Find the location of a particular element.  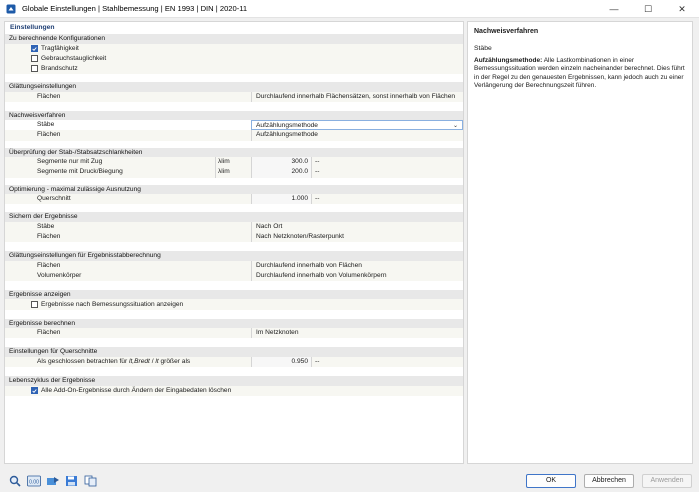

checkbox-label: Gebrauchstauglichkeit is located at coordinates (74, 59).